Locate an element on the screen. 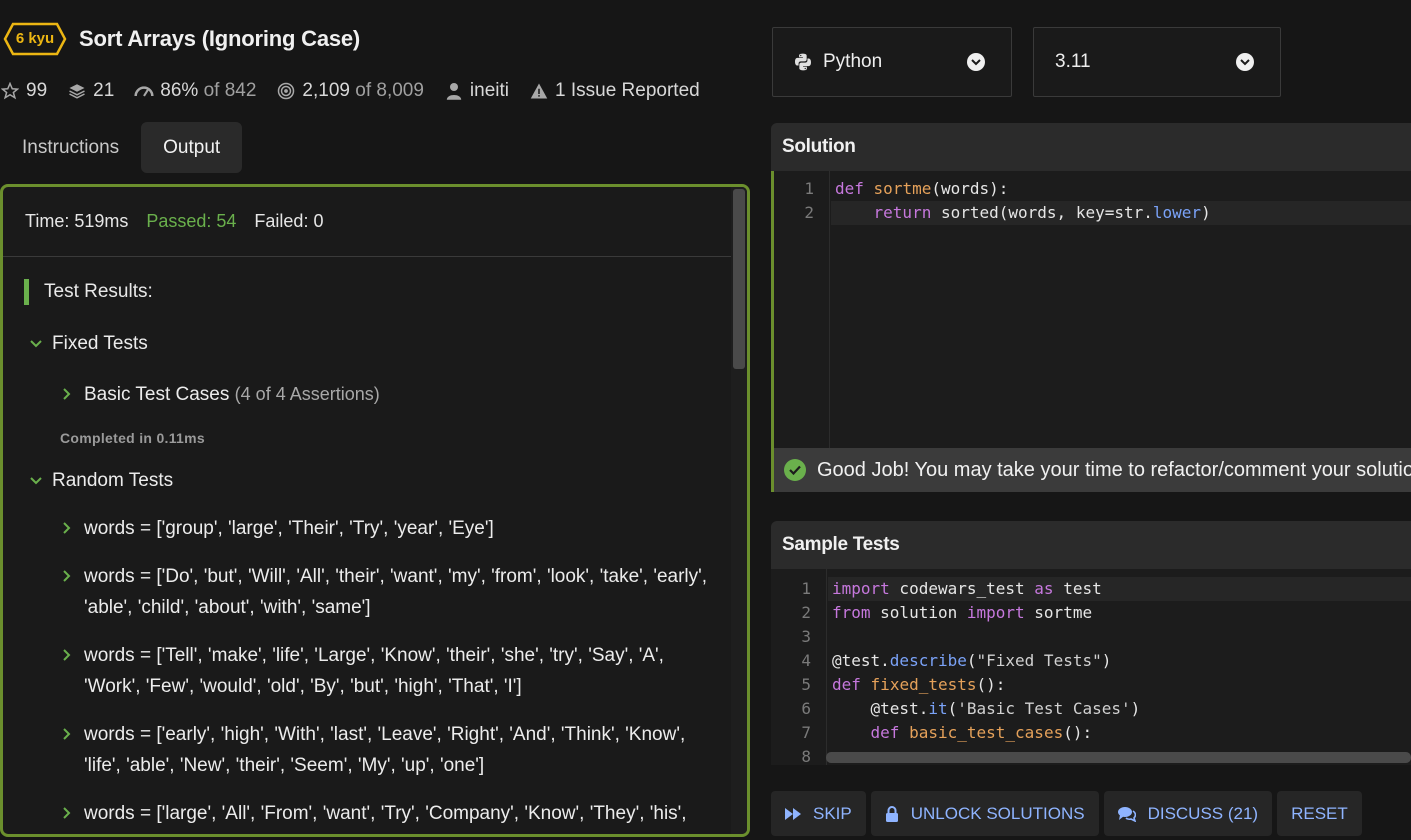  issues-label: 1 Issue Reported is located at coordinates (627, 90).